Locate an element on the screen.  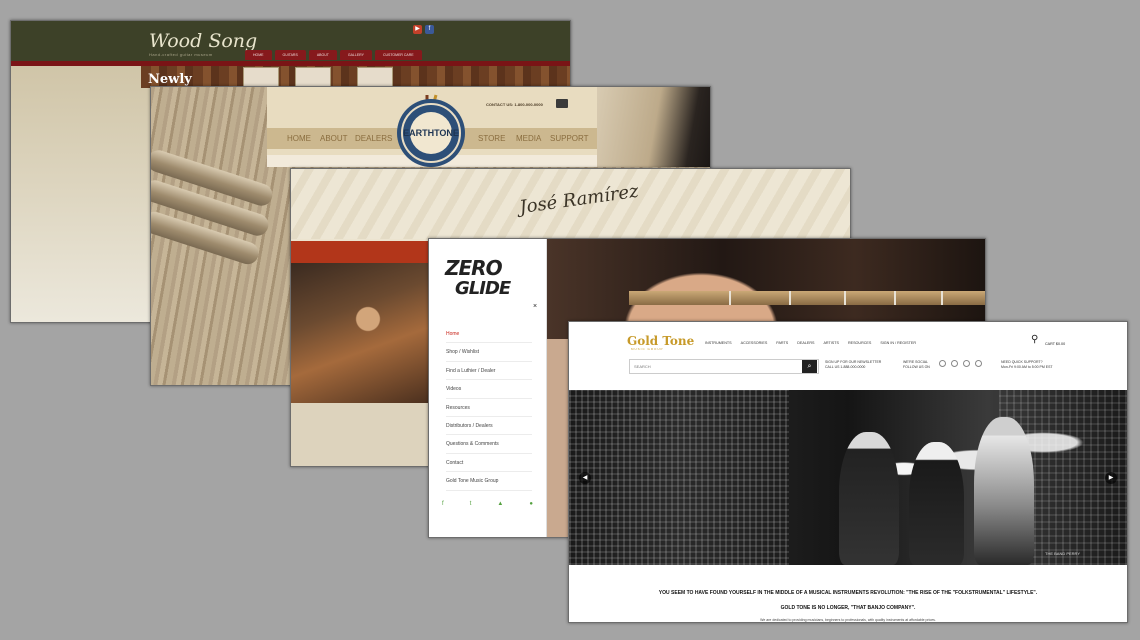
menu-item-home: Home is located at coordinates (489, 334).